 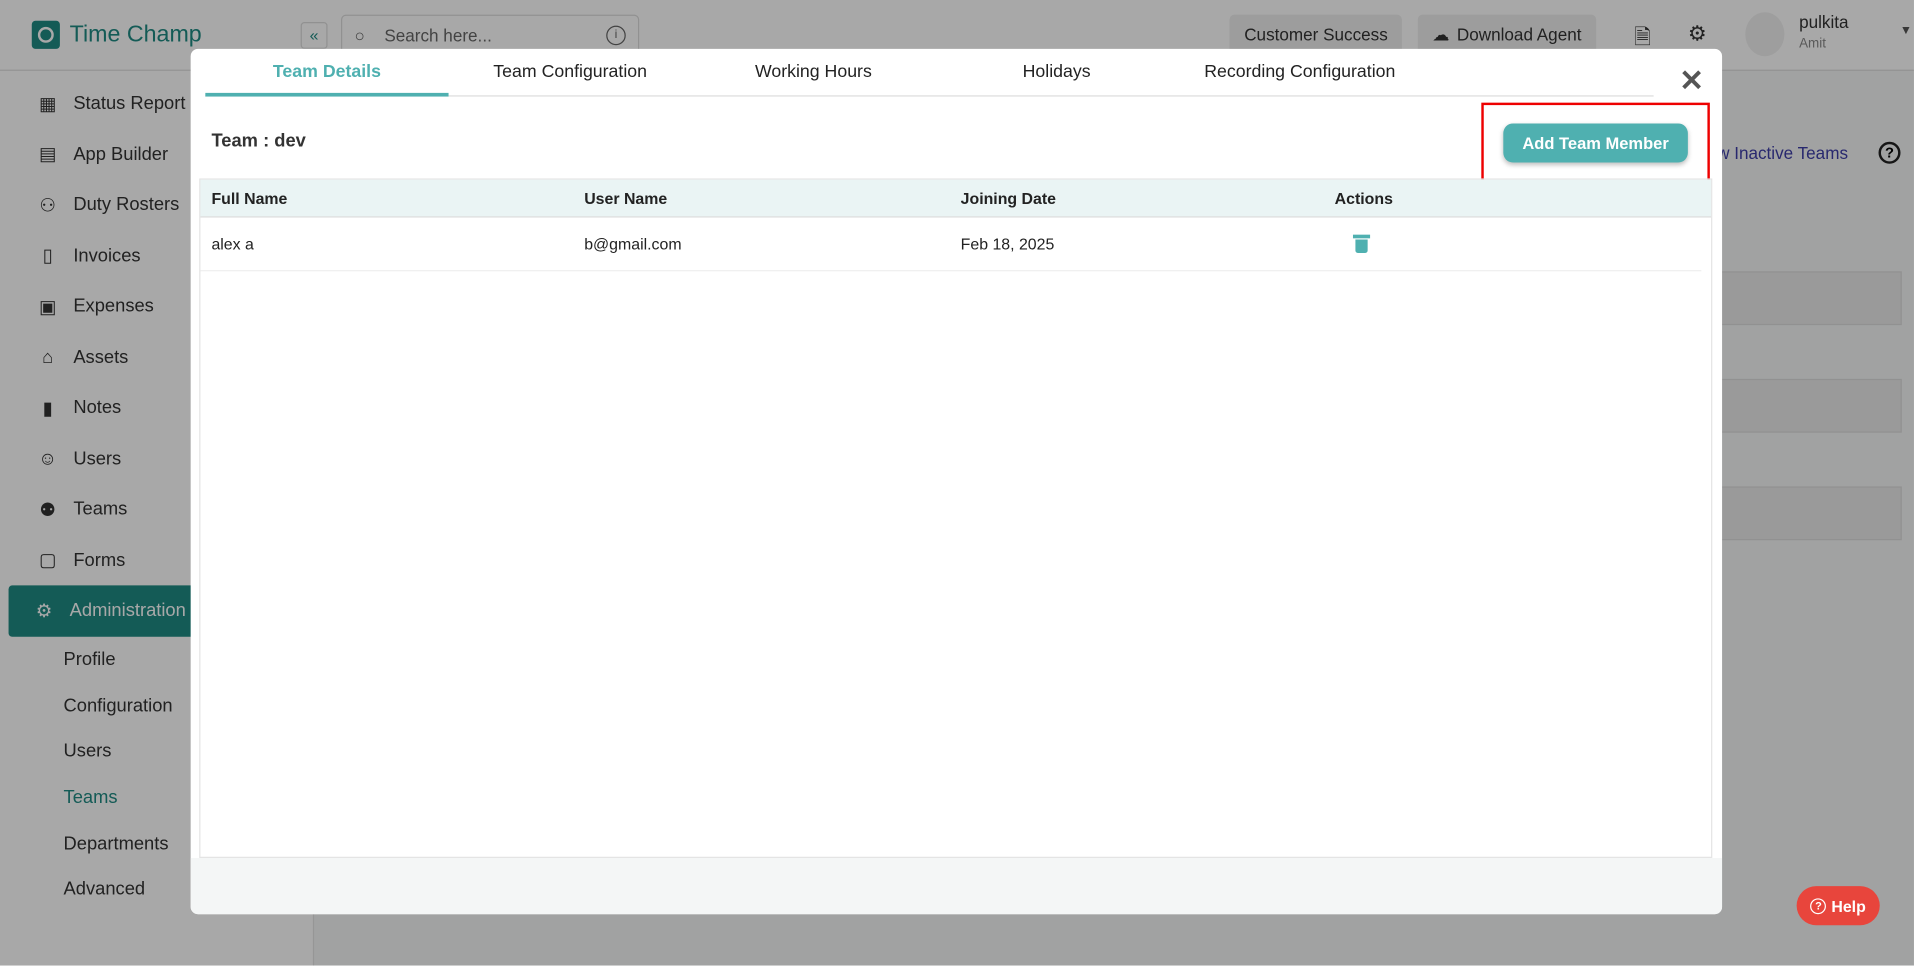 I want to click on table-header: Full Name User Name Joining Date Actions, so click(x=956, y=198).